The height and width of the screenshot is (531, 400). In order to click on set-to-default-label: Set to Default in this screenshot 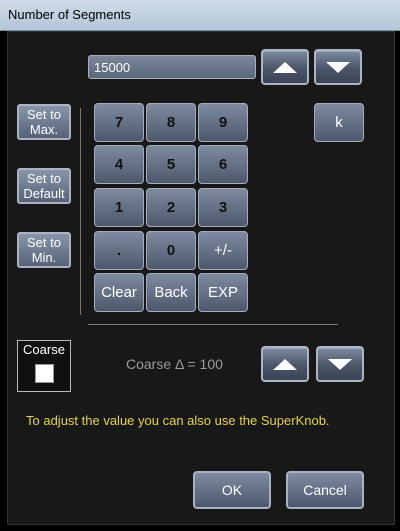, I will do `click(44, 186)`.